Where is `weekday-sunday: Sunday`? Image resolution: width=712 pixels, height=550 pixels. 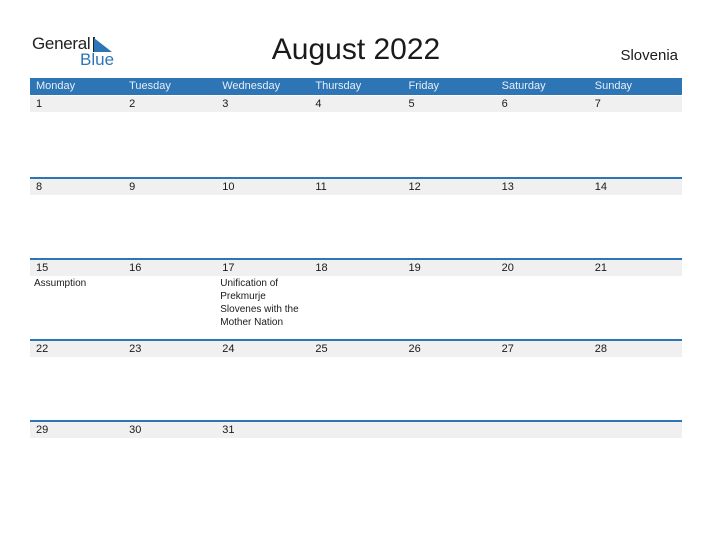 weekday-sunday: Sunday is located at coordinates (613, 86).